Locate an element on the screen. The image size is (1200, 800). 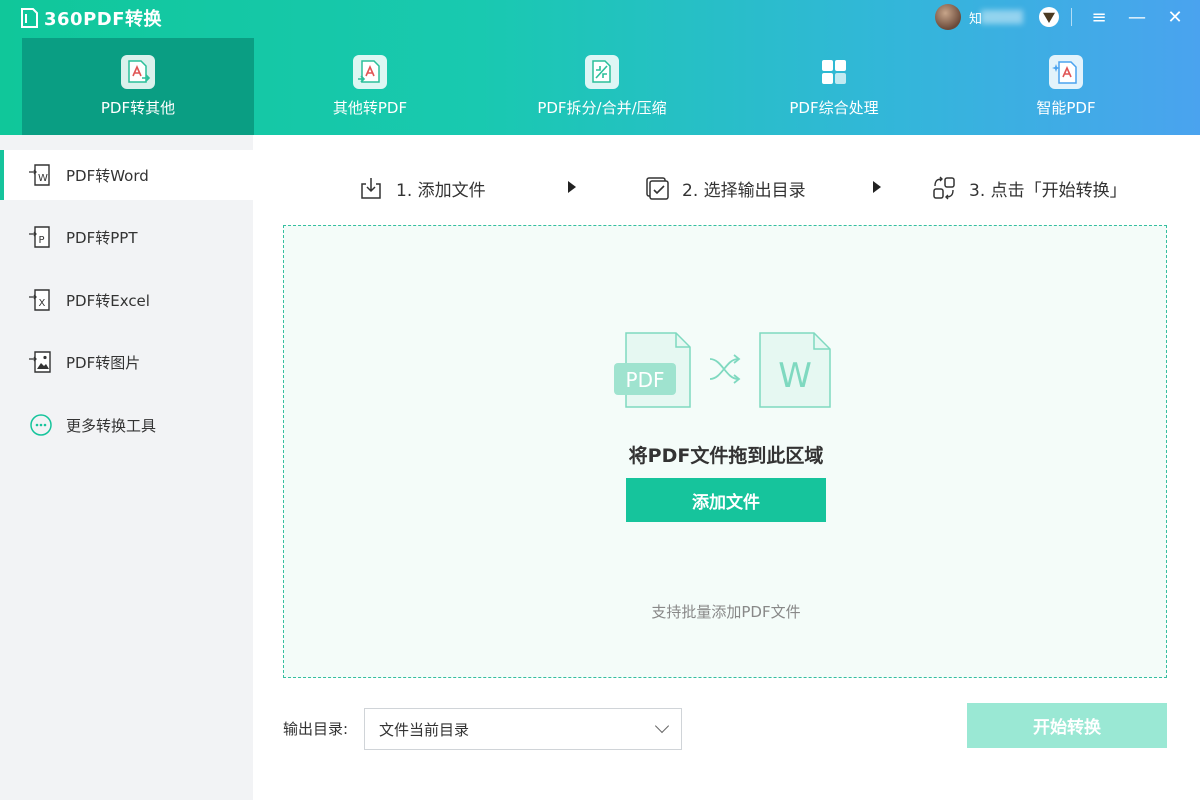
tab-pdf-to-other: PDF转其他 is located at coordinates (138, 86).